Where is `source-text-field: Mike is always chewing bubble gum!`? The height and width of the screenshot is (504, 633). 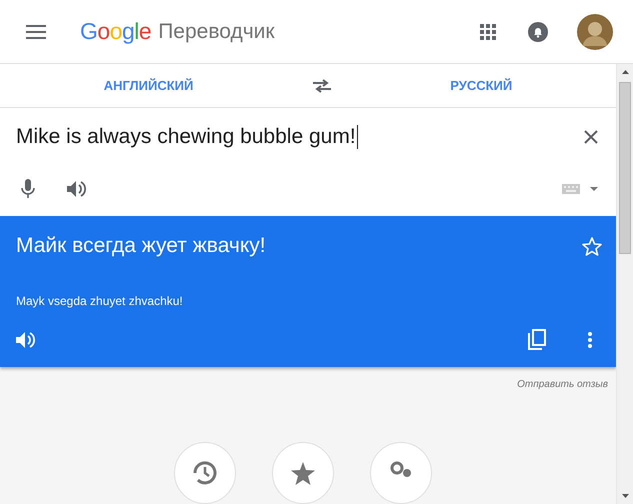
source-text-field: Mike is always chewing bubble gum! is located at coordinates (187, 137).